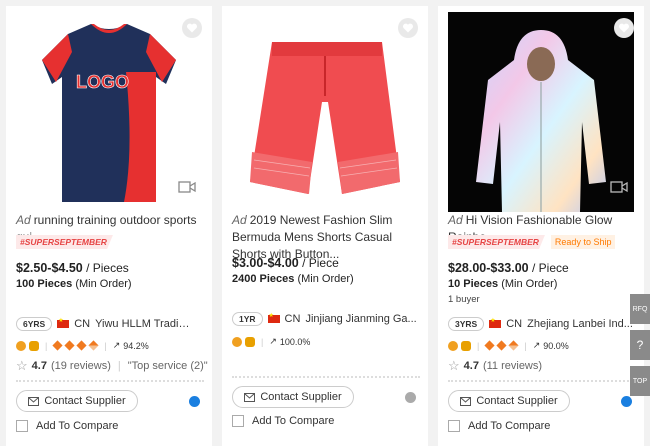 Image resolution: width=650 pixels, height=446 pixels. I want to click on rfq-button: RFQ, so click(640, 309).